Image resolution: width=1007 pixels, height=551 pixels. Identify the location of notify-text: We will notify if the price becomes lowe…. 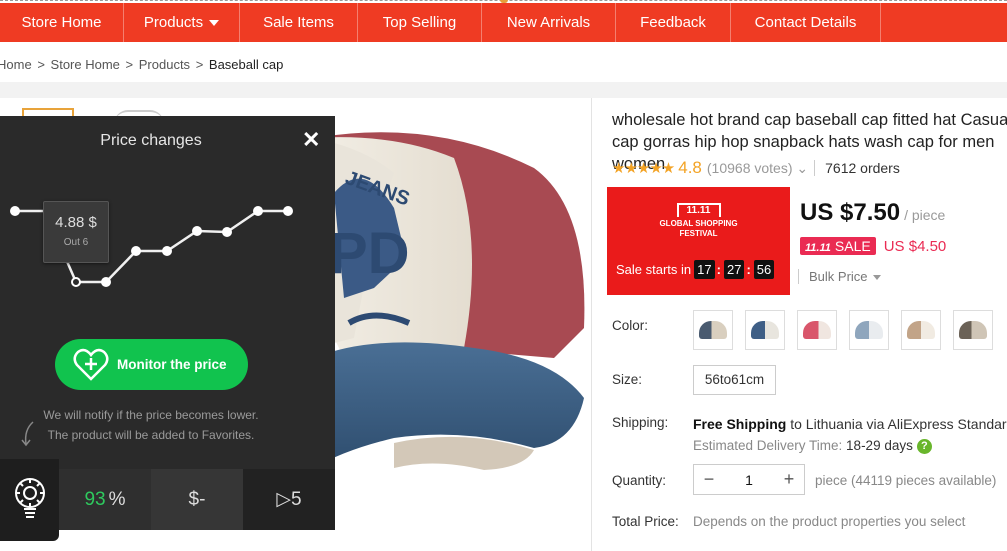
(151, 425).